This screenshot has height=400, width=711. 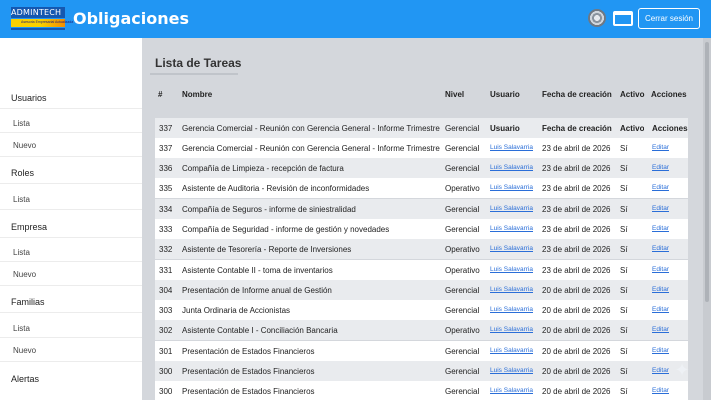 I want to click on sidebar-section-empresa: Empresa, so click(x=29, y=227).